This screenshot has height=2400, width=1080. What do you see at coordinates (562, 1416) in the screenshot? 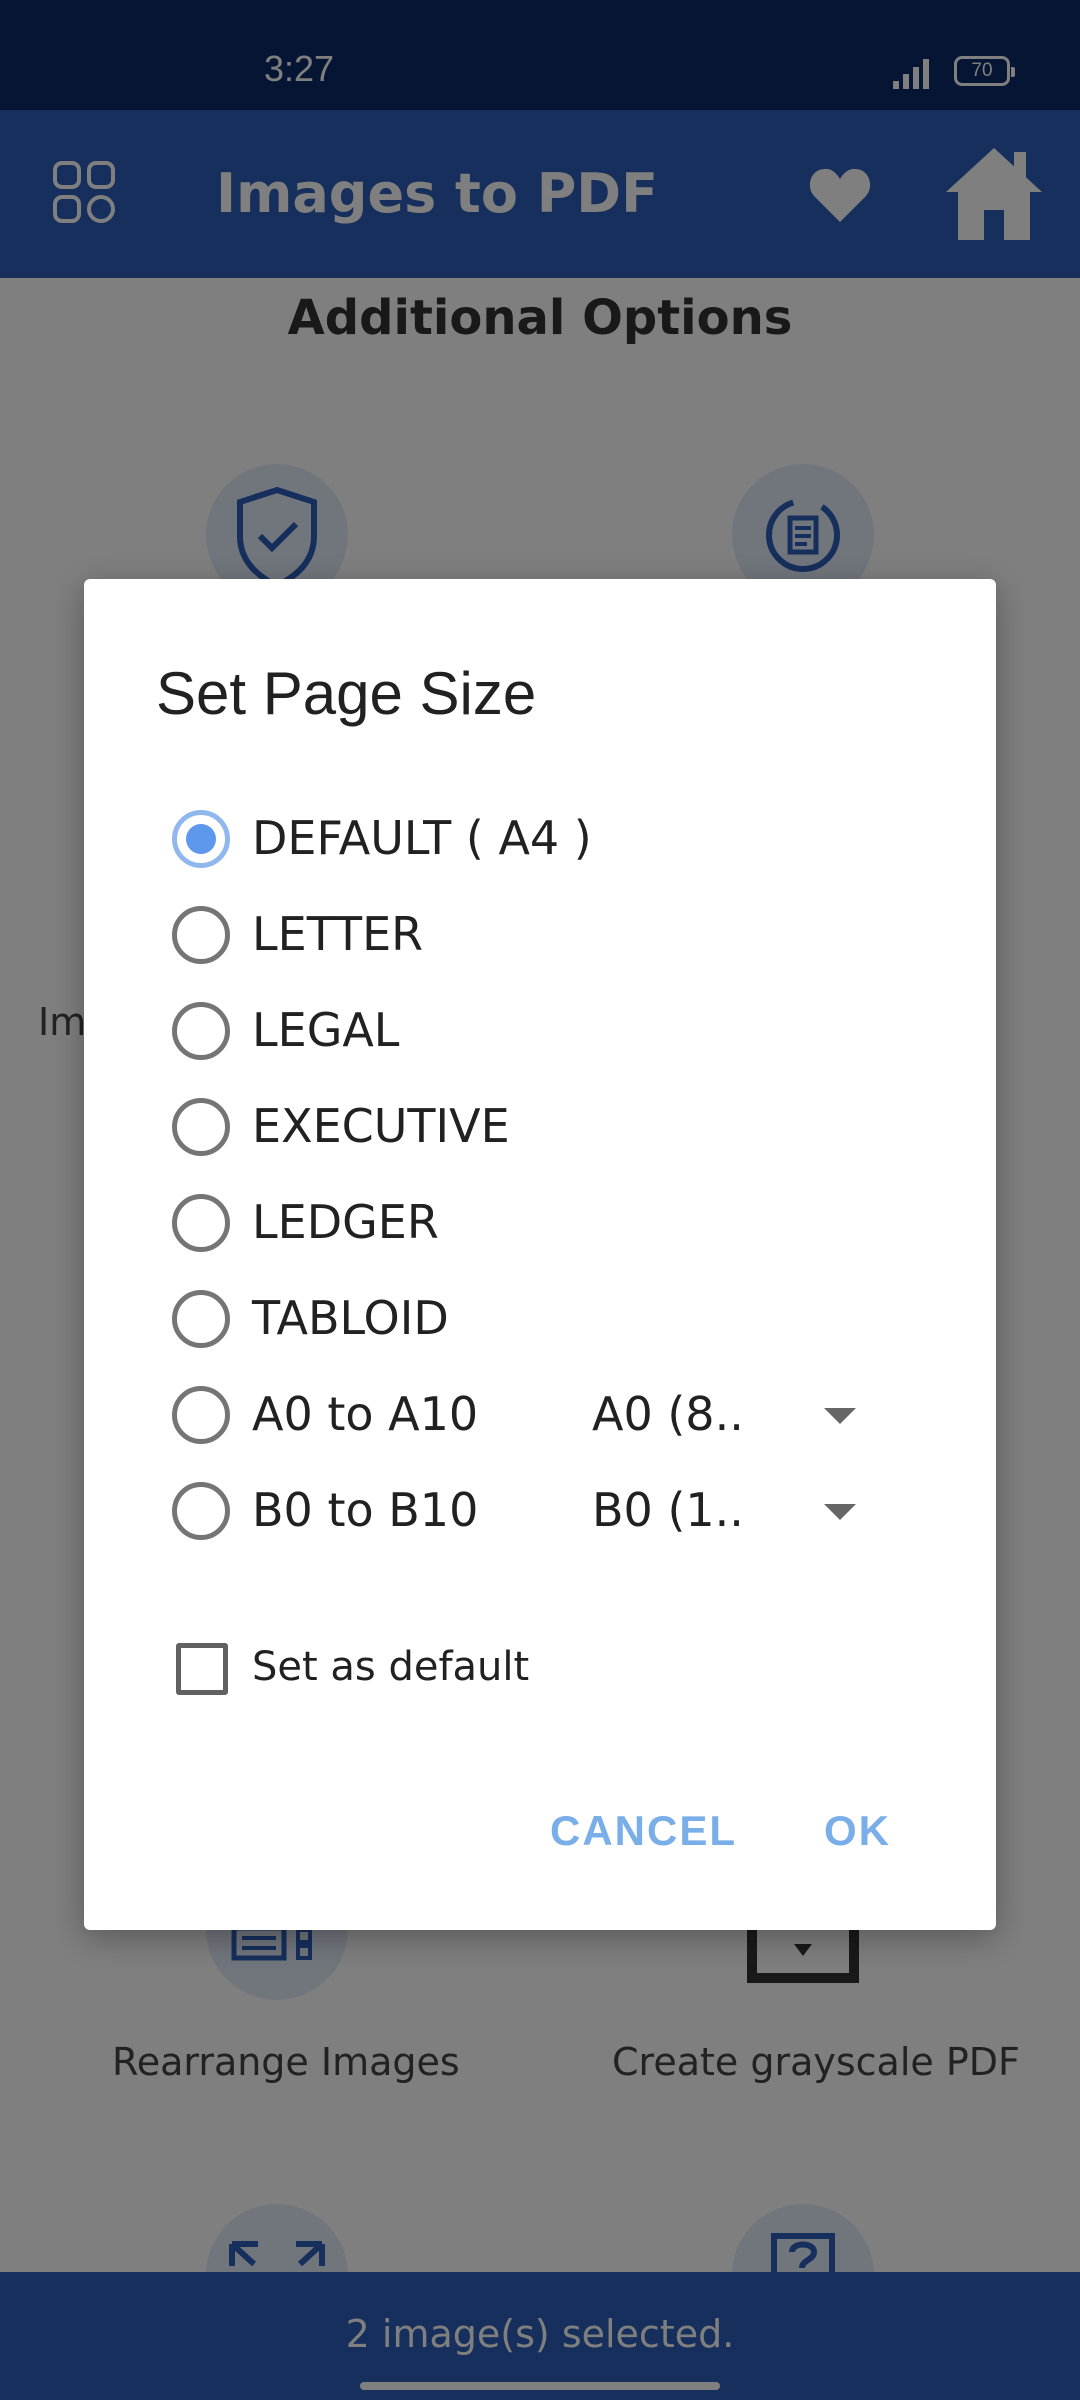
I see `radio-option-a-series: A0 to A10 A0 (8..` at bounding box center [562, 1416].